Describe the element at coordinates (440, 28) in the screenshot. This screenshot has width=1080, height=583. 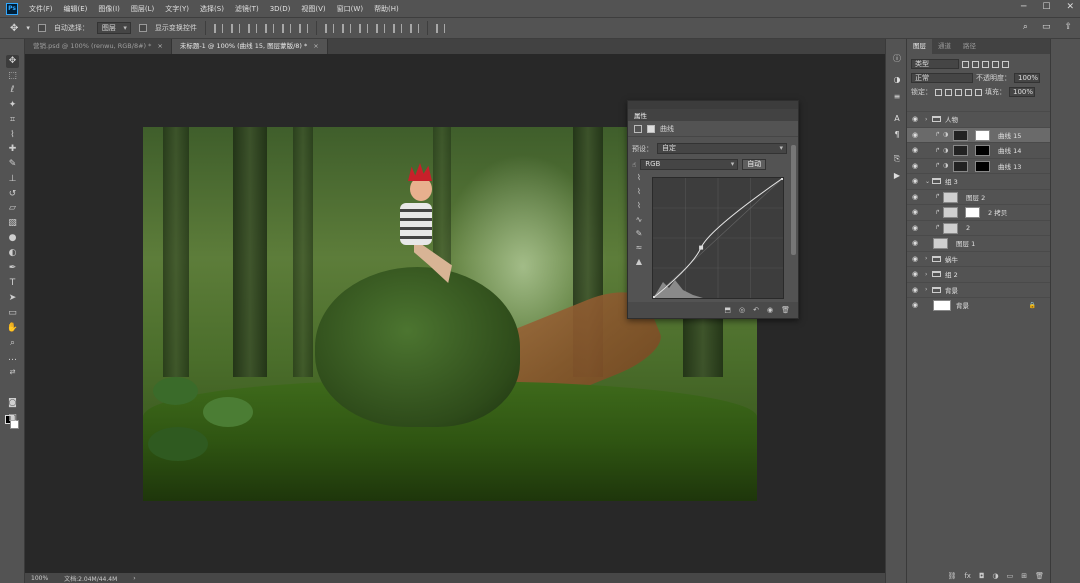
I see `auto-align-icon` at that location.